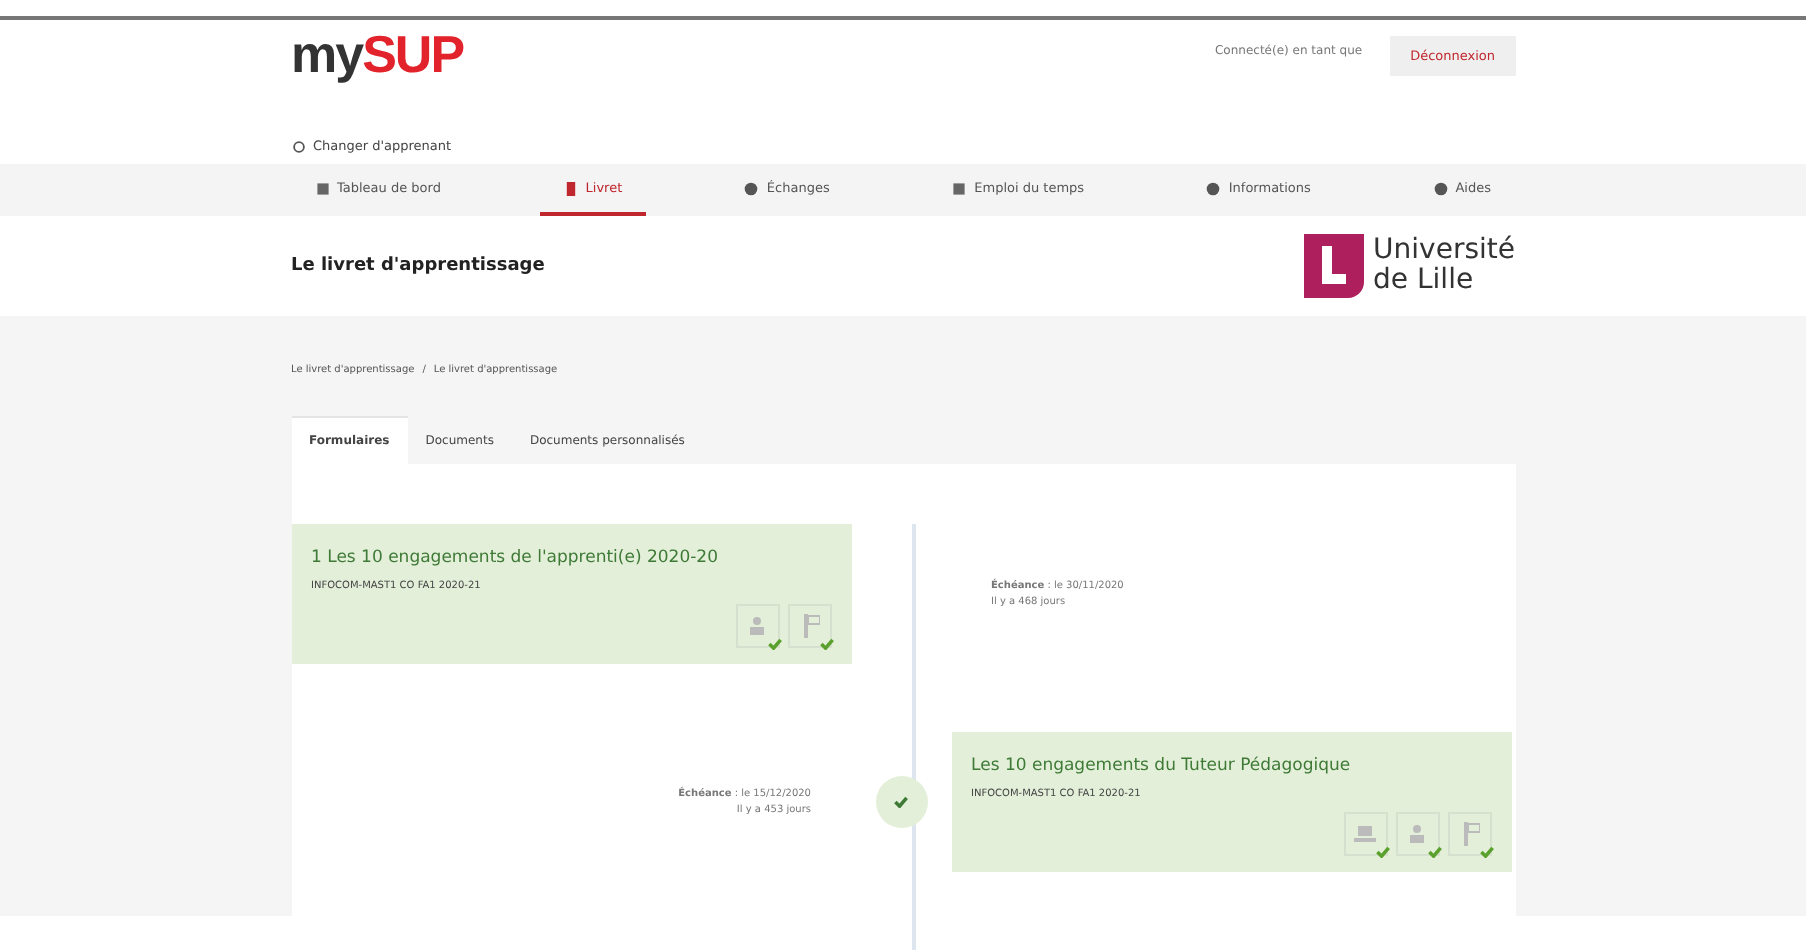 This screenshot has height=950, width=1806. Describe the element at coordinates (377, 54) in the screenshot. I see `logo: mySUP` at that location.